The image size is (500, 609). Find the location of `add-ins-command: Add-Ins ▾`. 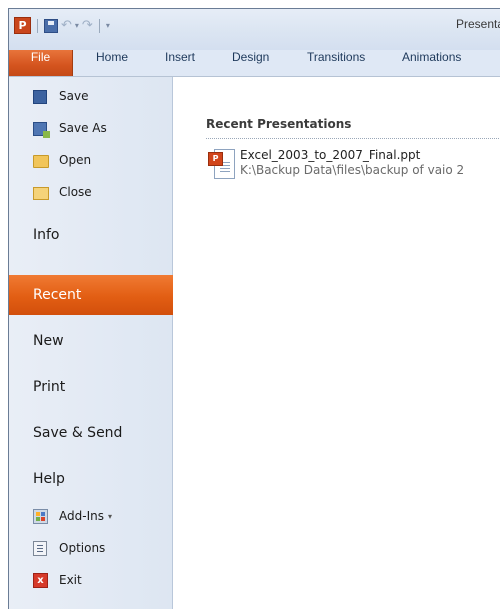

add-ins-command: Add-Ins ▾ is located at coordinates (102, 516).